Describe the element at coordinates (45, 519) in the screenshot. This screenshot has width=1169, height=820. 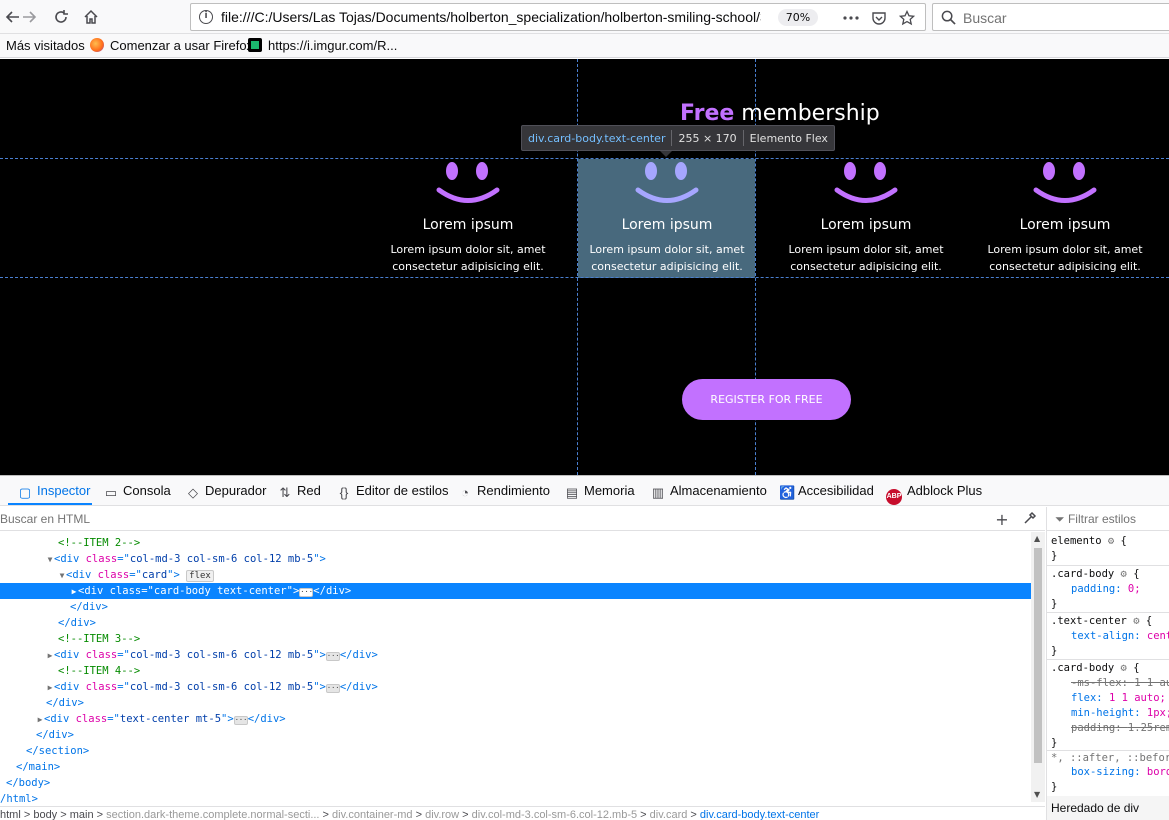
I see `html-search-input: Buscar en HTML` at that location.